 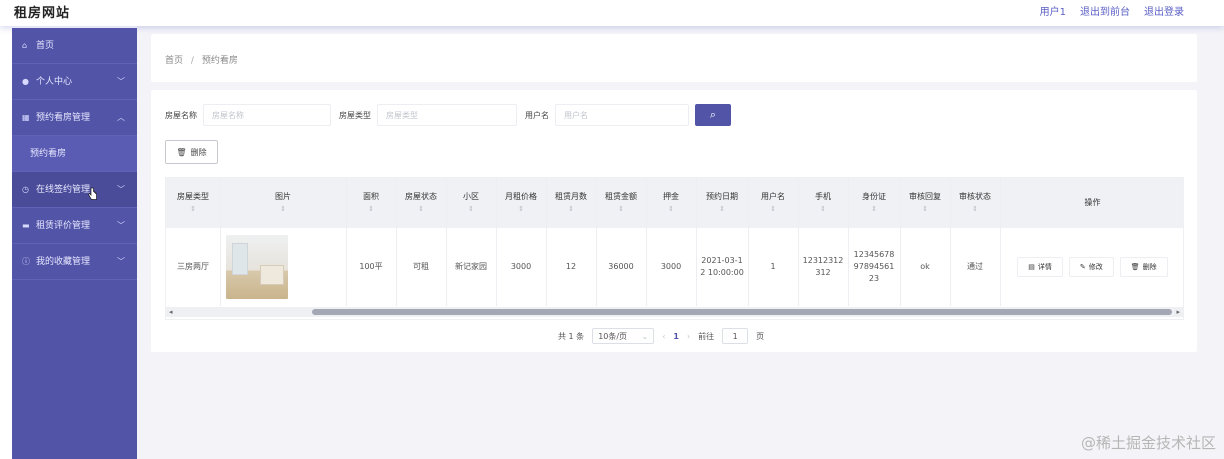 What do you see at coordinates (521, 203) in the screenshot?
I see `col-monthly-price: 月租价格 ⇕` at bounding box center [521, 203].